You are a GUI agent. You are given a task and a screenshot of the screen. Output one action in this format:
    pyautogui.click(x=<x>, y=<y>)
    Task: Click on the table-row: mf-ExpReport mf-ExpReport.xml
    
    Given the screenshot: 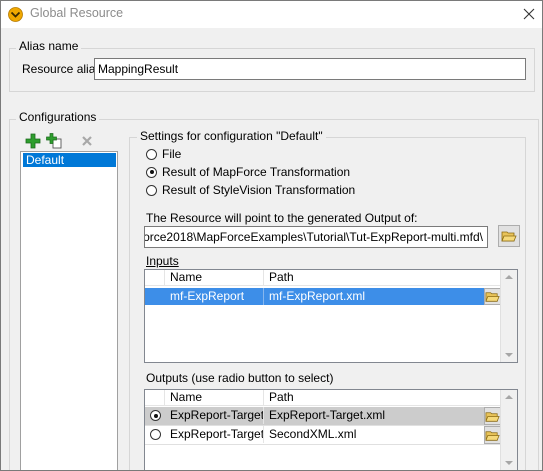 What is the action you would take?
    pyautogui.click(x=323, y=296)
    